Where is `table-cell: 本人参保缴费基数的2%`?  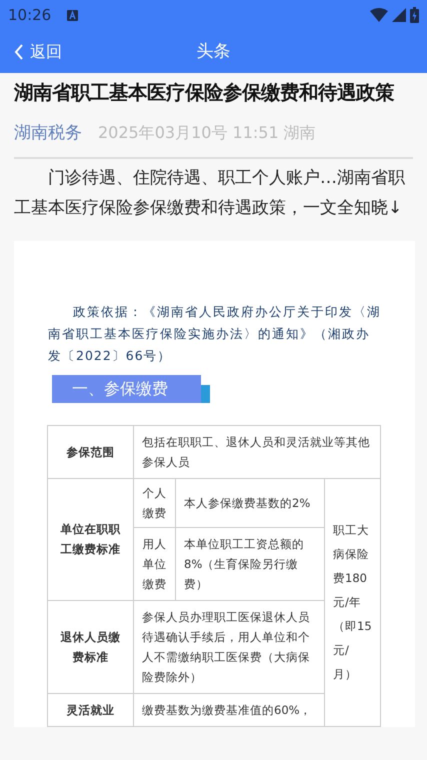 table-cell: 本人参保缴费基数的2% is located at coordinates (250, 502).